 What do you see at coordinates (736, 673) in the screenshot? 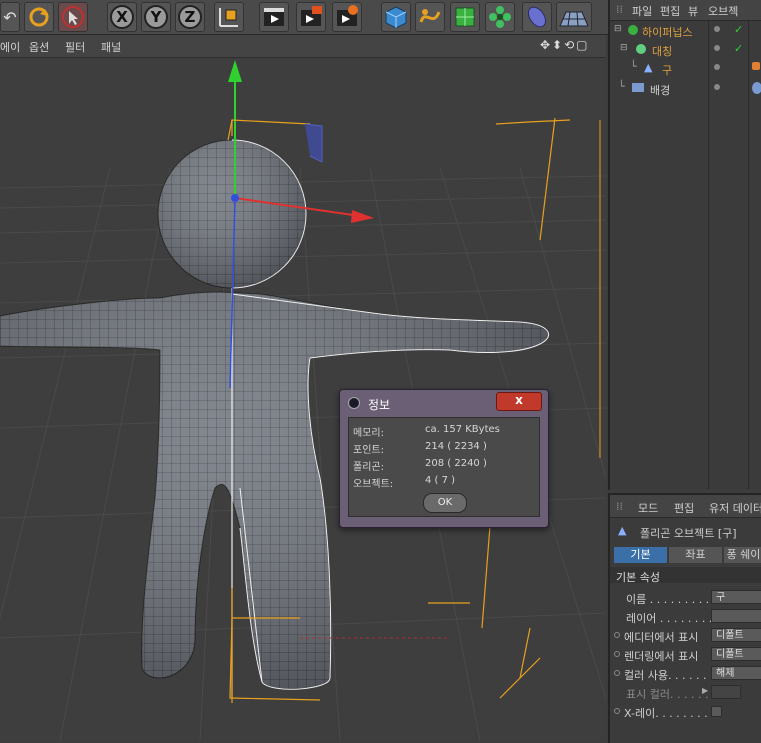
I see `use-color-dropdown: 해제` at bounding box center [736, 673].